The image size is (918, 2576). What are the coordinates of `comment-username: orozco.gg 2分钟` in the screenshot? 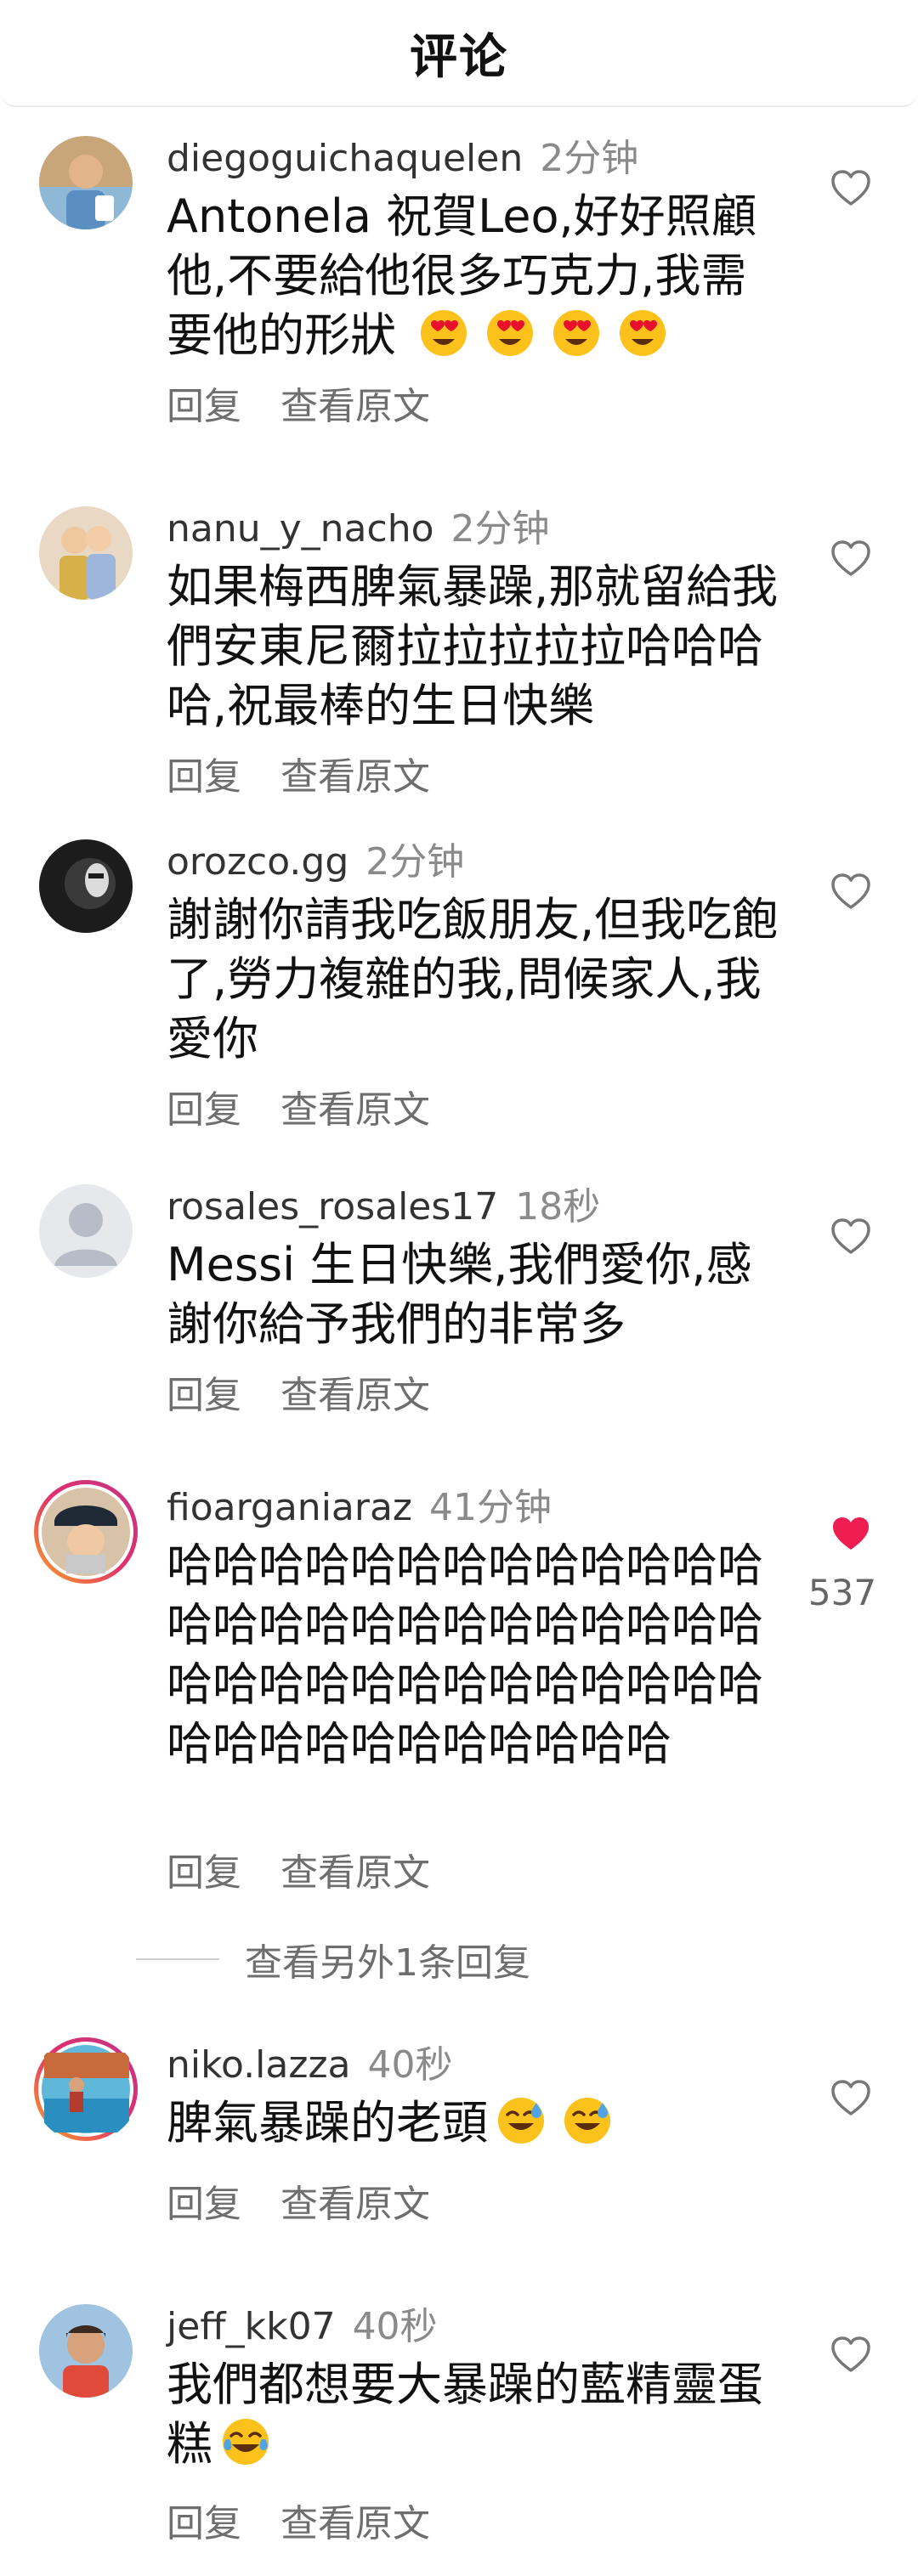 It's located at (315, 862).